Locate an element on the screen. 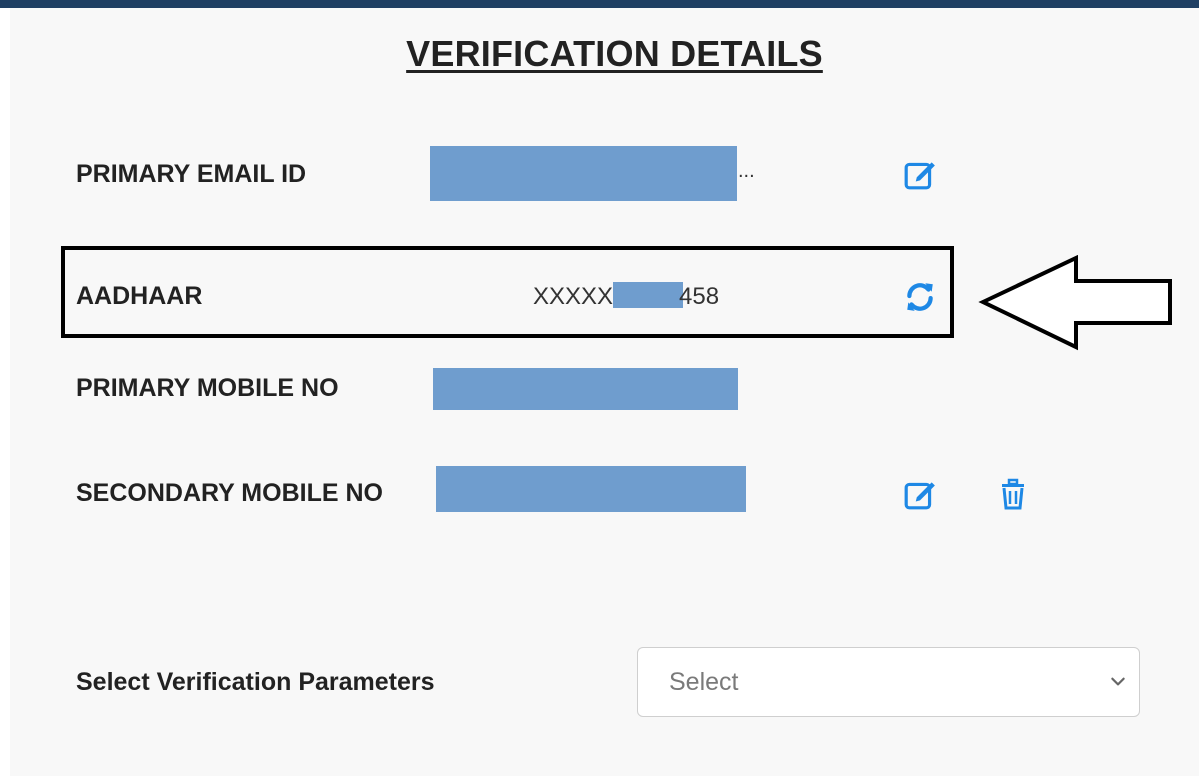  aadhaar-prefix: XXXXX is located at coordinates (573, 296).